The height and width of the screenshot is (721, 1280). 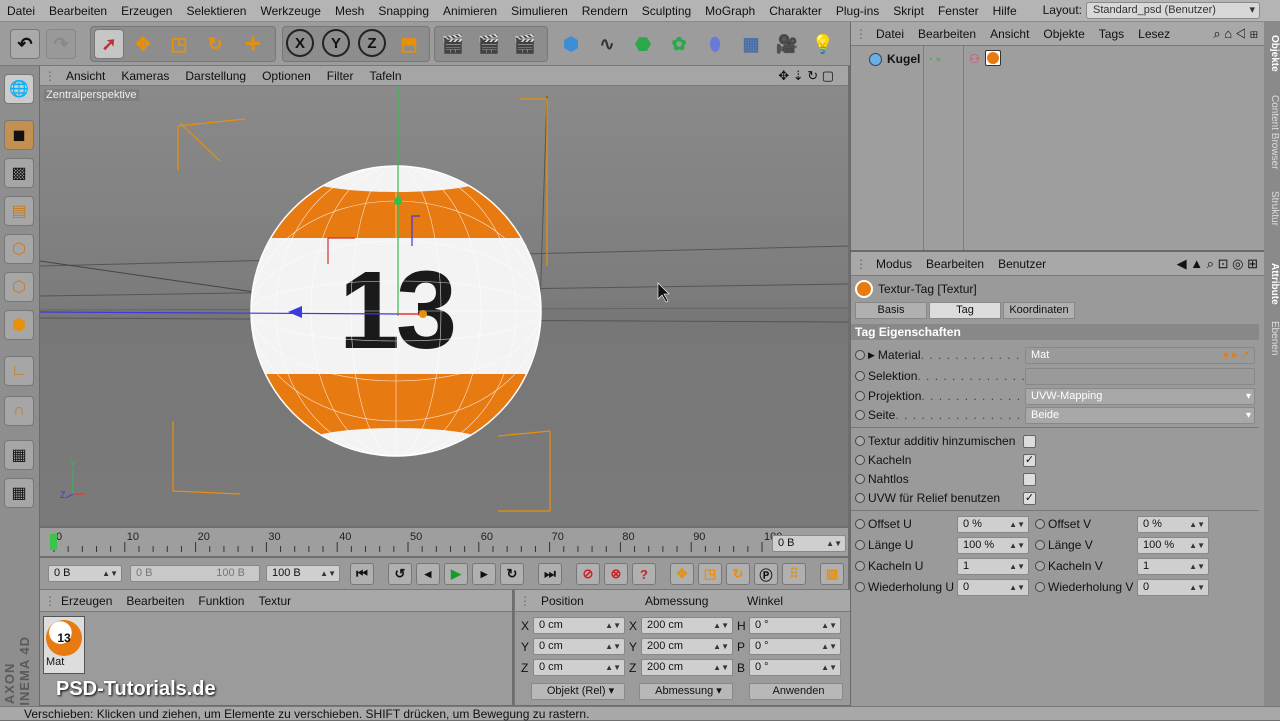 What do you see at coordinates (19, 249) in the screenshot?
I see `points-mode-button: ⬡` at bounding box center [19, 249].